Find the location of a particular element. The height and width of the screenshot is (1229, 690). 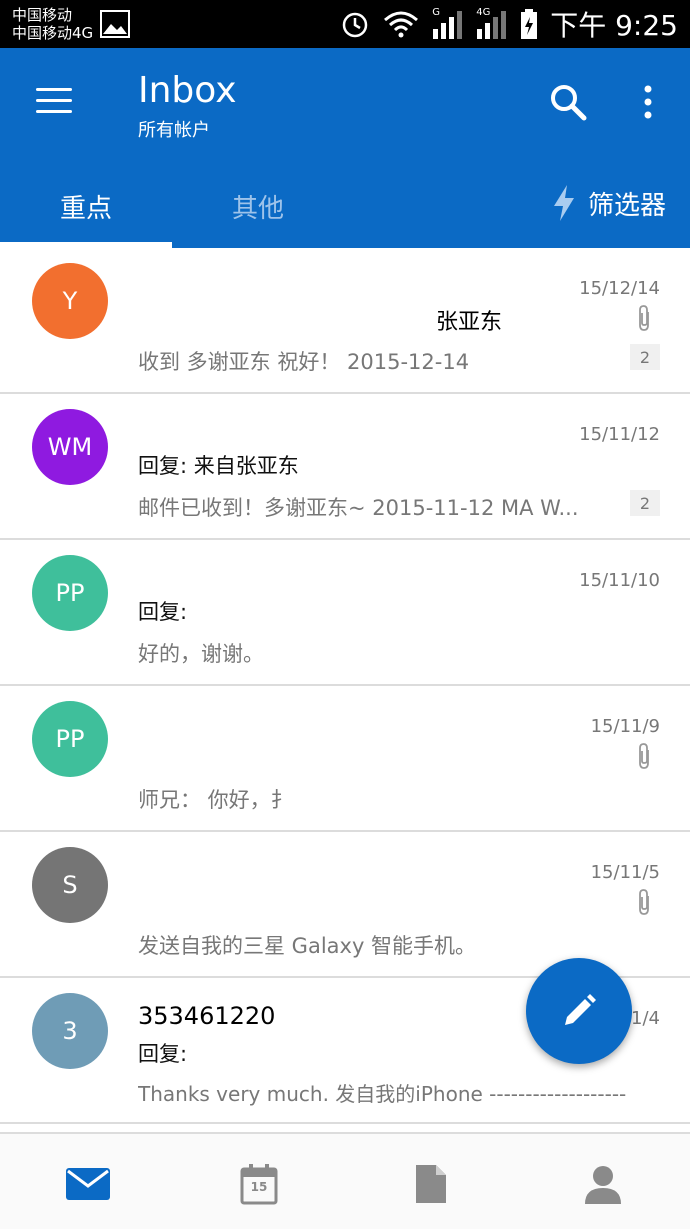

email-date: 1/4 is located at coordinates (645, 1018).